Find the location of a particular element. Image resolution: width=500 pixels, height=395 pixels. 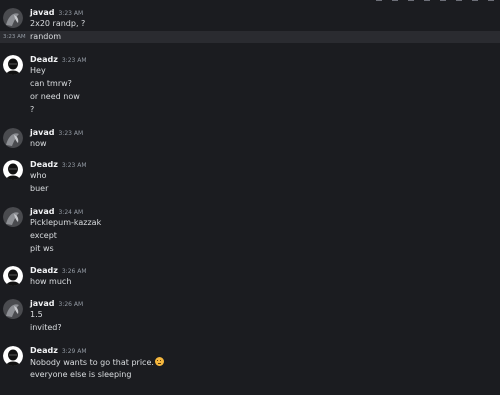

message-text: Hey is located at coordinates (38, 70).